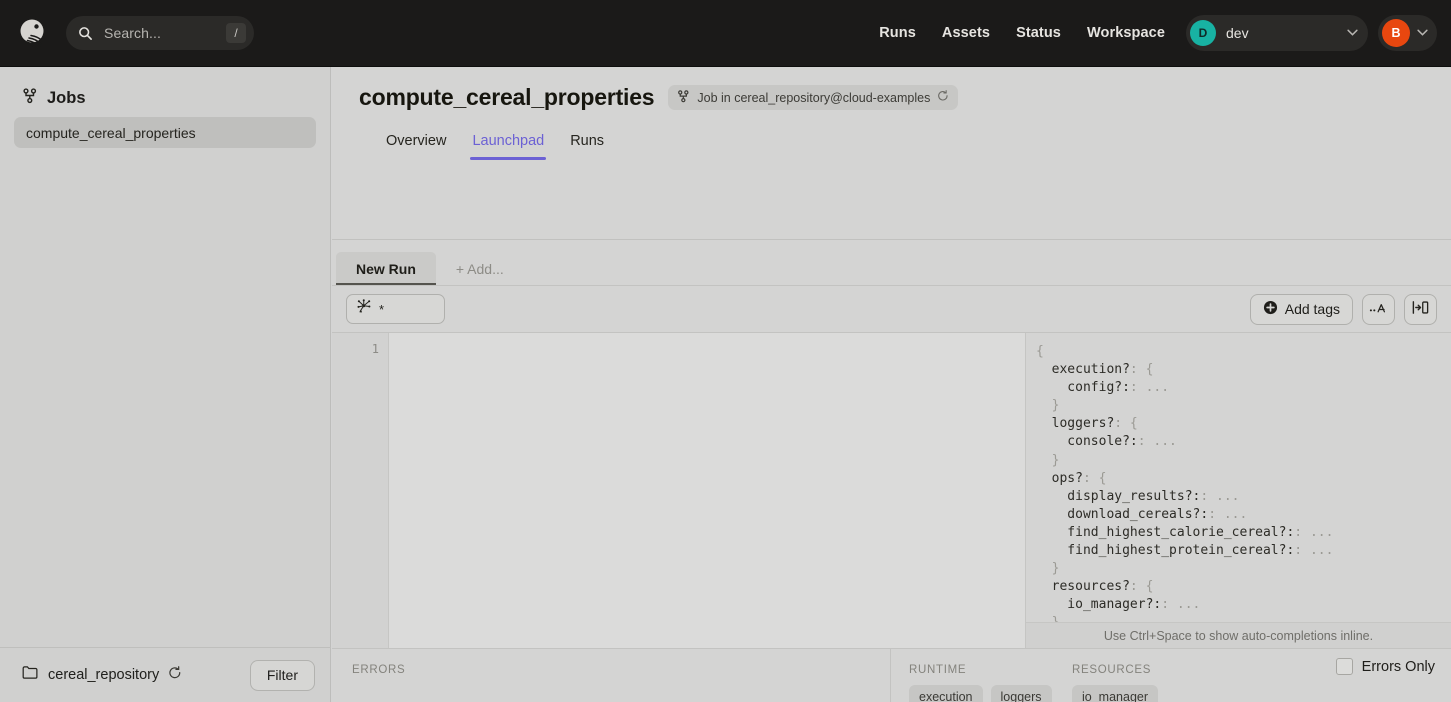  Describe the element at coordinates (1396, 33) in the screenshot. I see `avatar: B` at that location.